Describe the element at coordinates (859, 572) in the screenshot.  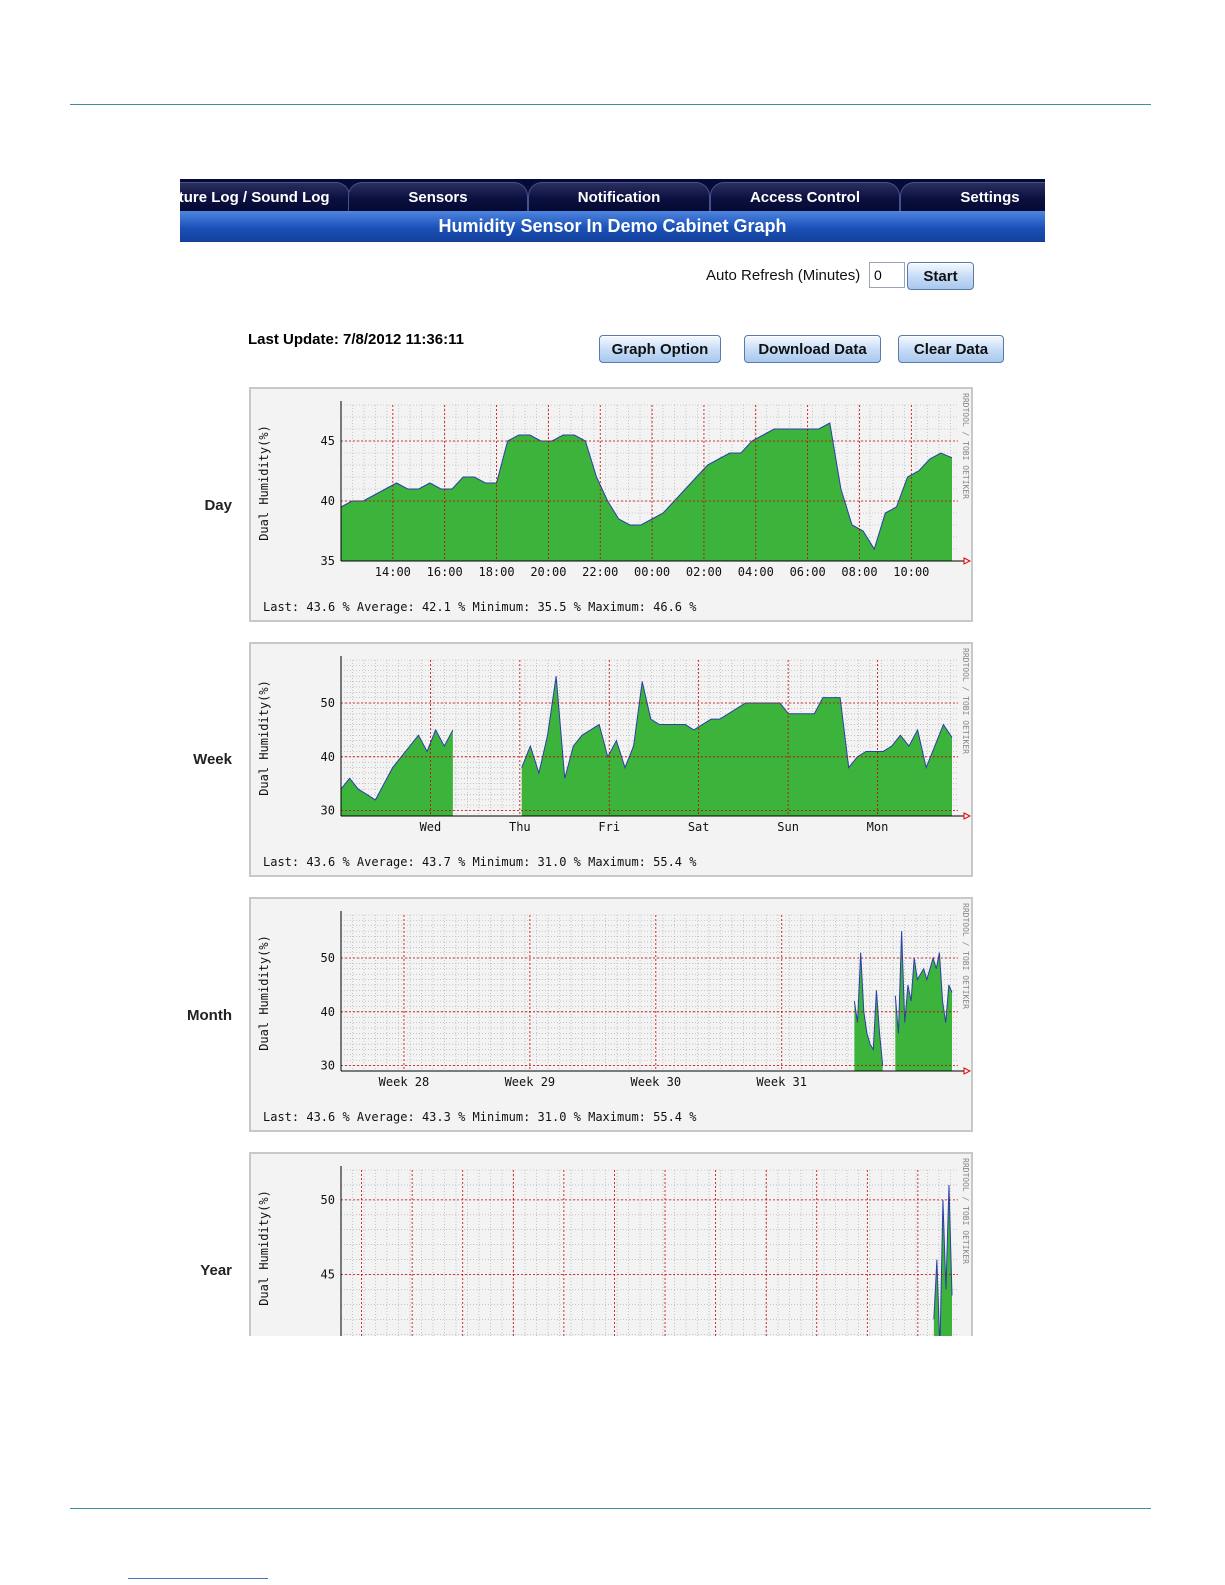
I see `x-tick-label: 08:00` at that location.